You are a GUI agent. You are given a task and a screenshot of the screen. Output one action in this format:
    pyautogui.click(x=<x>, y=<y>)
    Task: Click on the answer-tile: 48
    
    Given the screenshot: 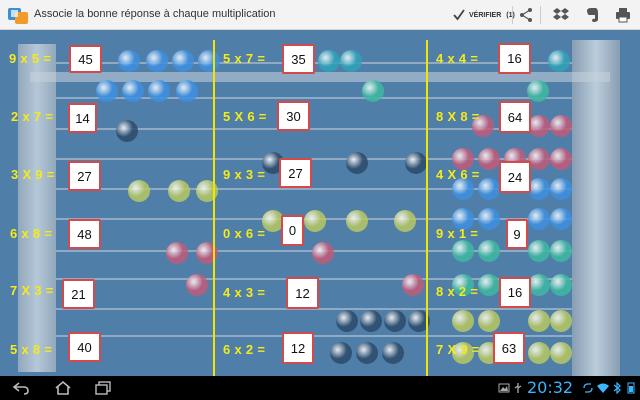 What is the action you would take?
    pyautogui.click(x=84, y=234)
    